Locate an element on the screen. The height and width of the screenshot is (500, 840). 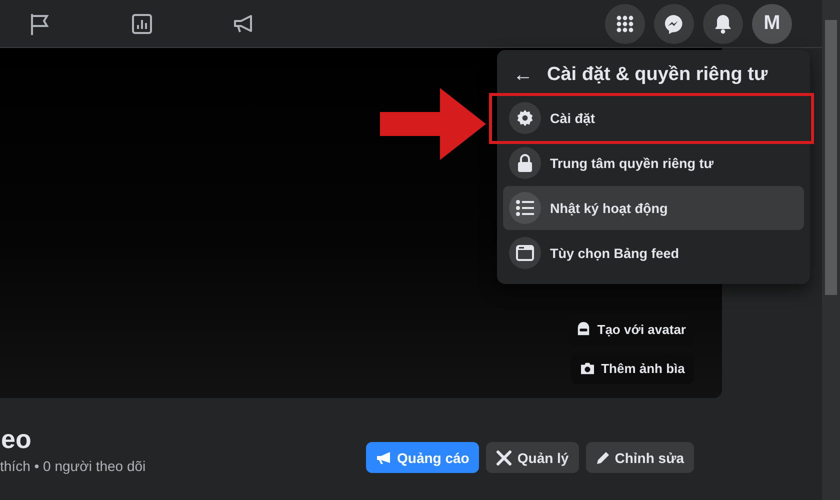
notifications-button is located at coordinates (723, 24).